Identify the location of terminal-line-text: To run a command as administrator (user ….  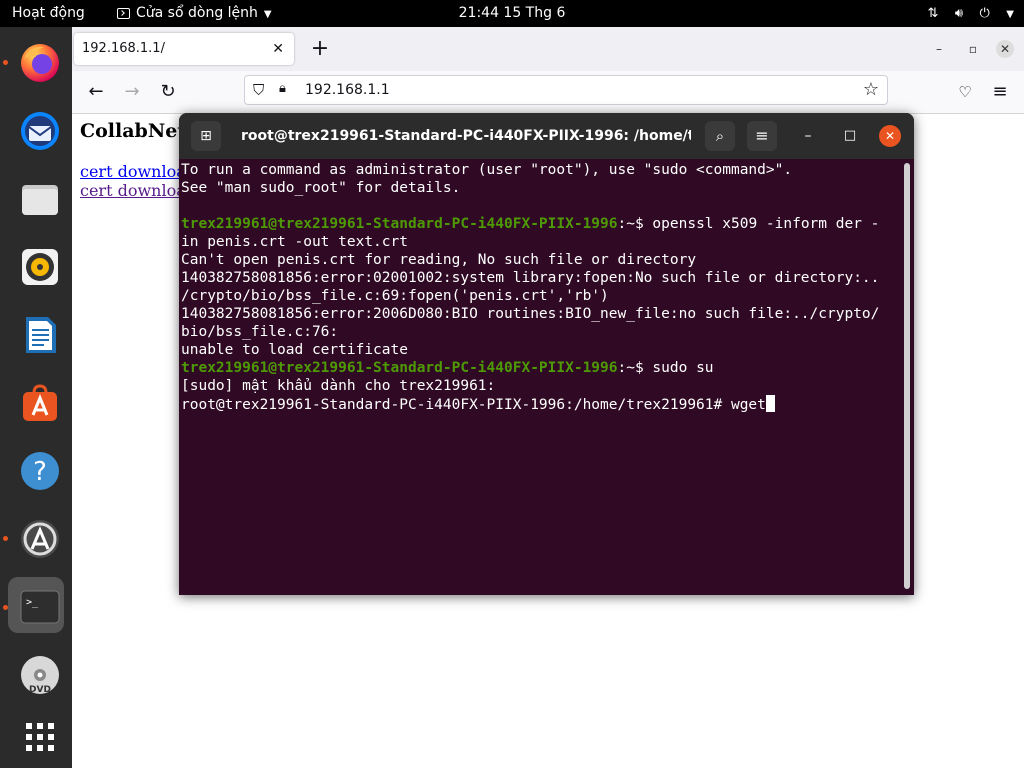
(487, 170).